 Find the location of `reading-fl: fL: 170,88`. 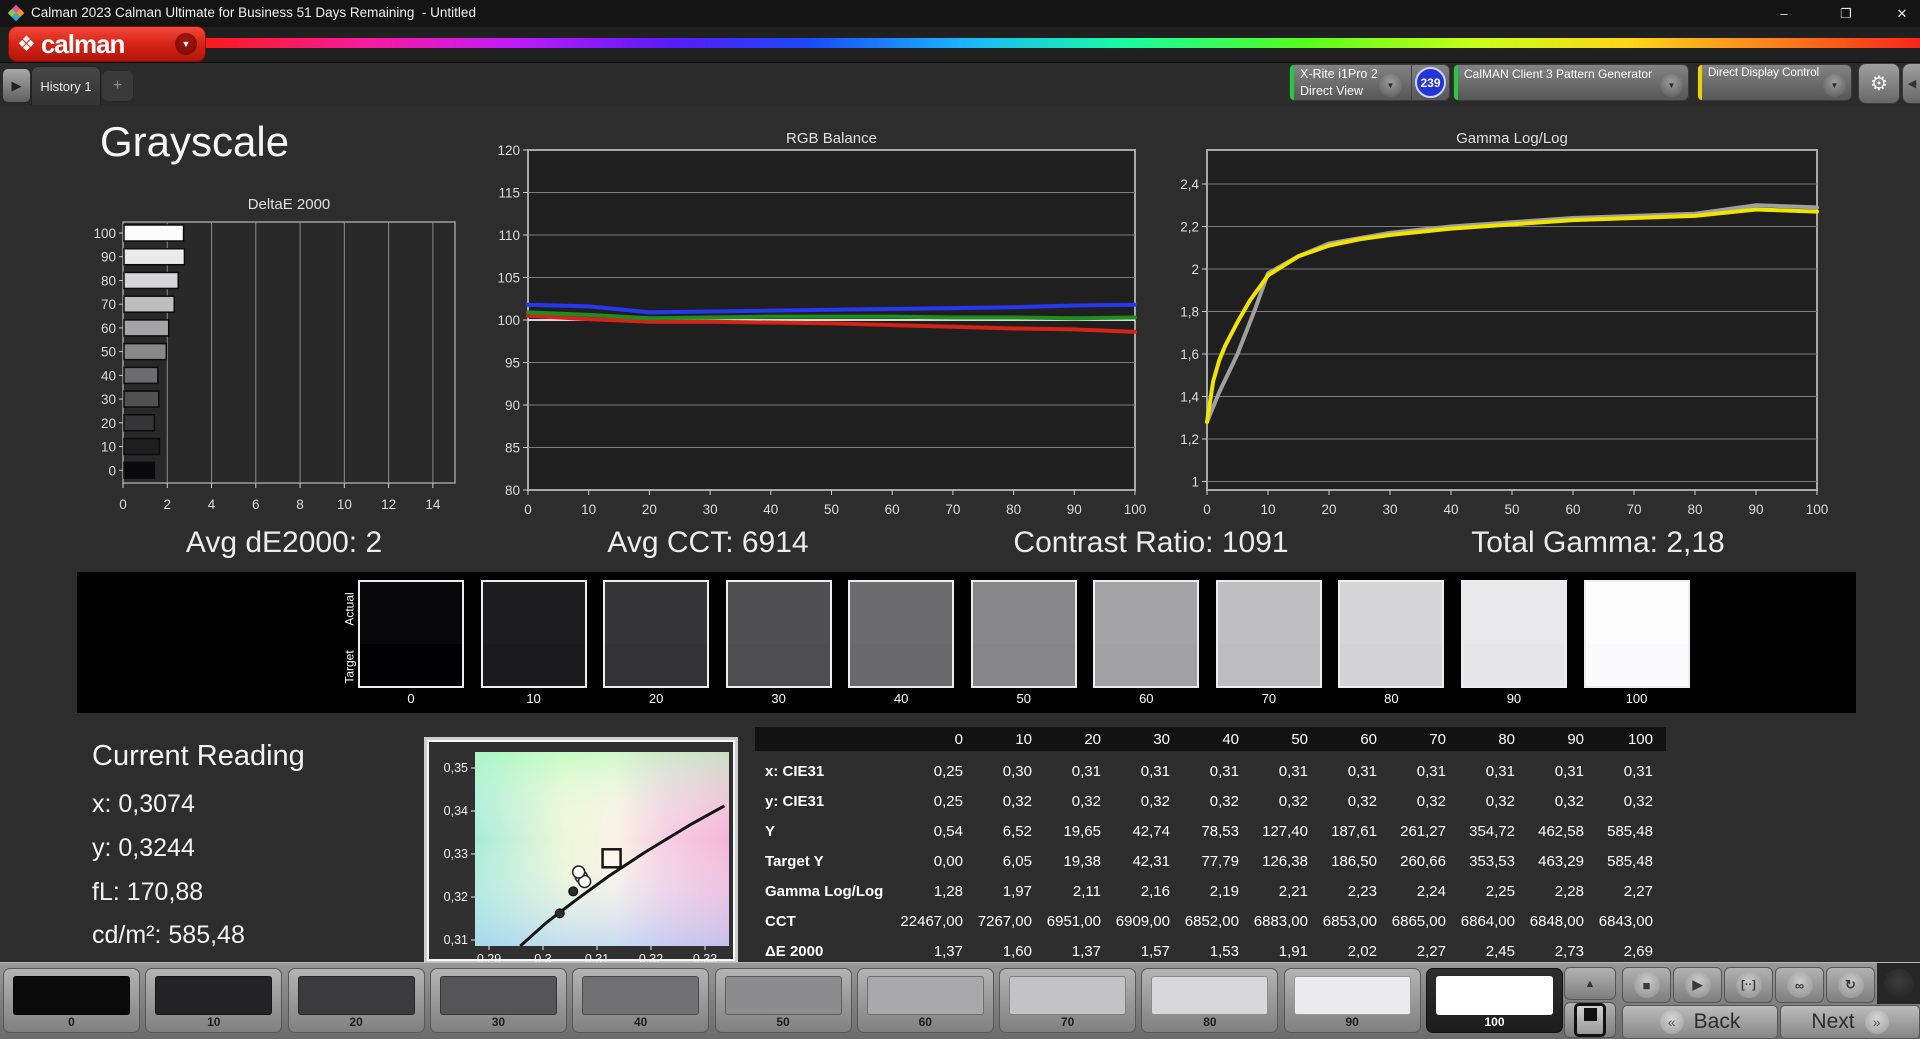

reading-fl: fL: 170,88 is located at coordinates (148, 892).